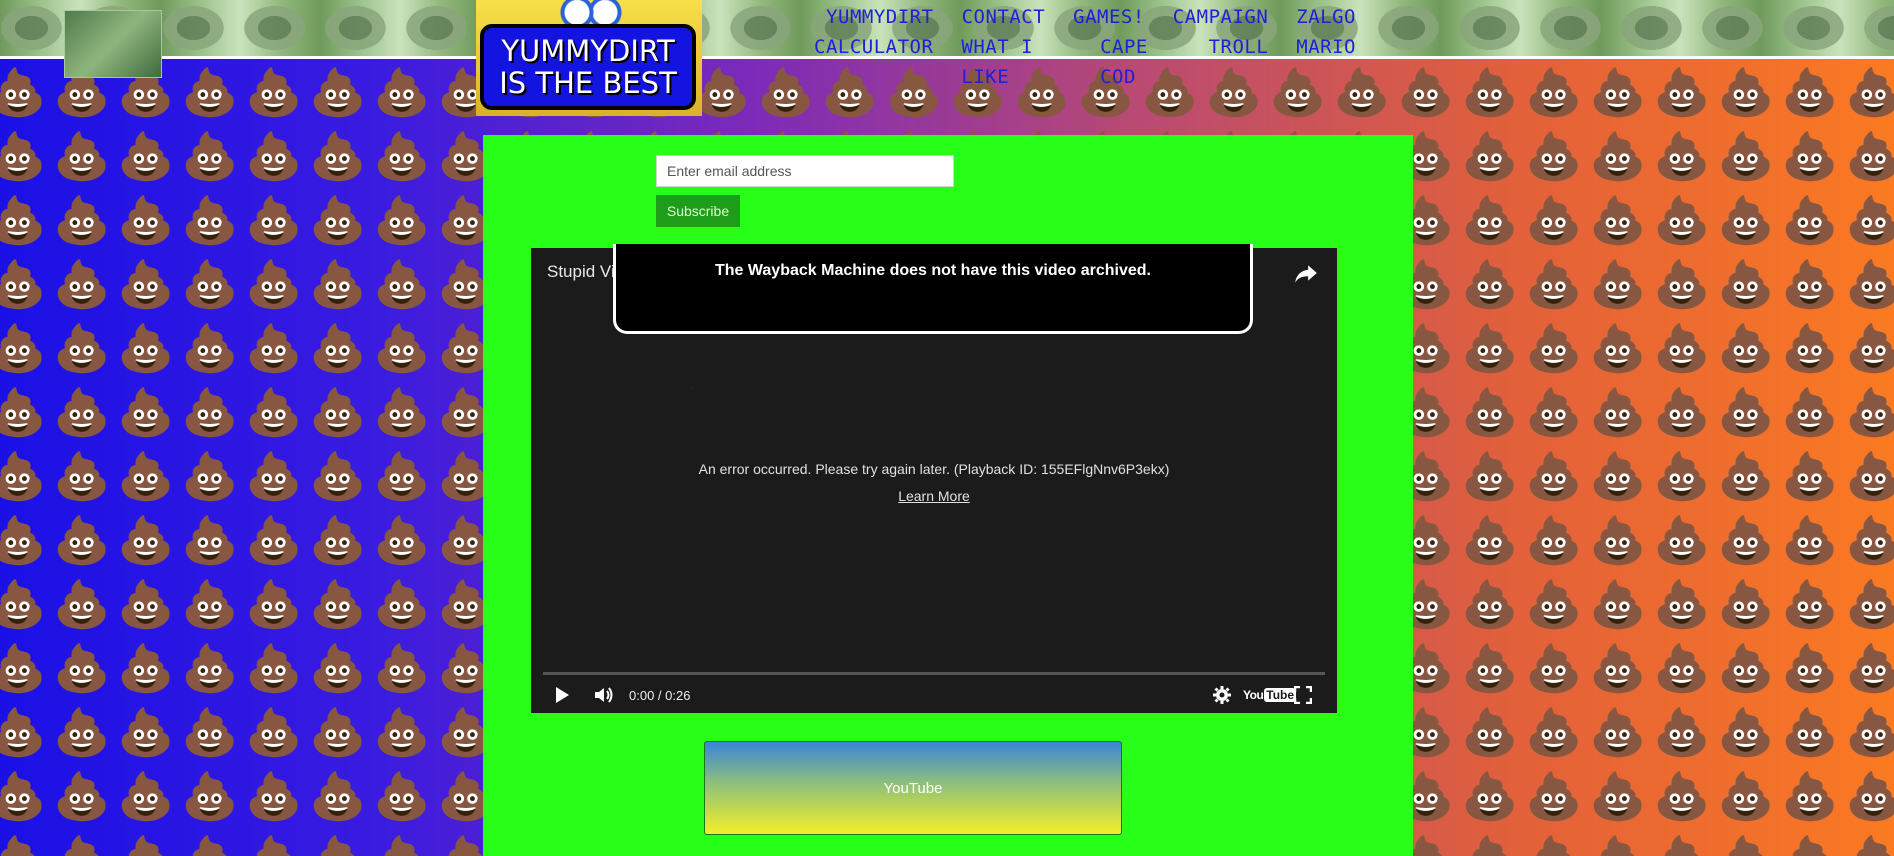 The image size is (1894, 856). I want to click on progress-bar, so click(934, 673).